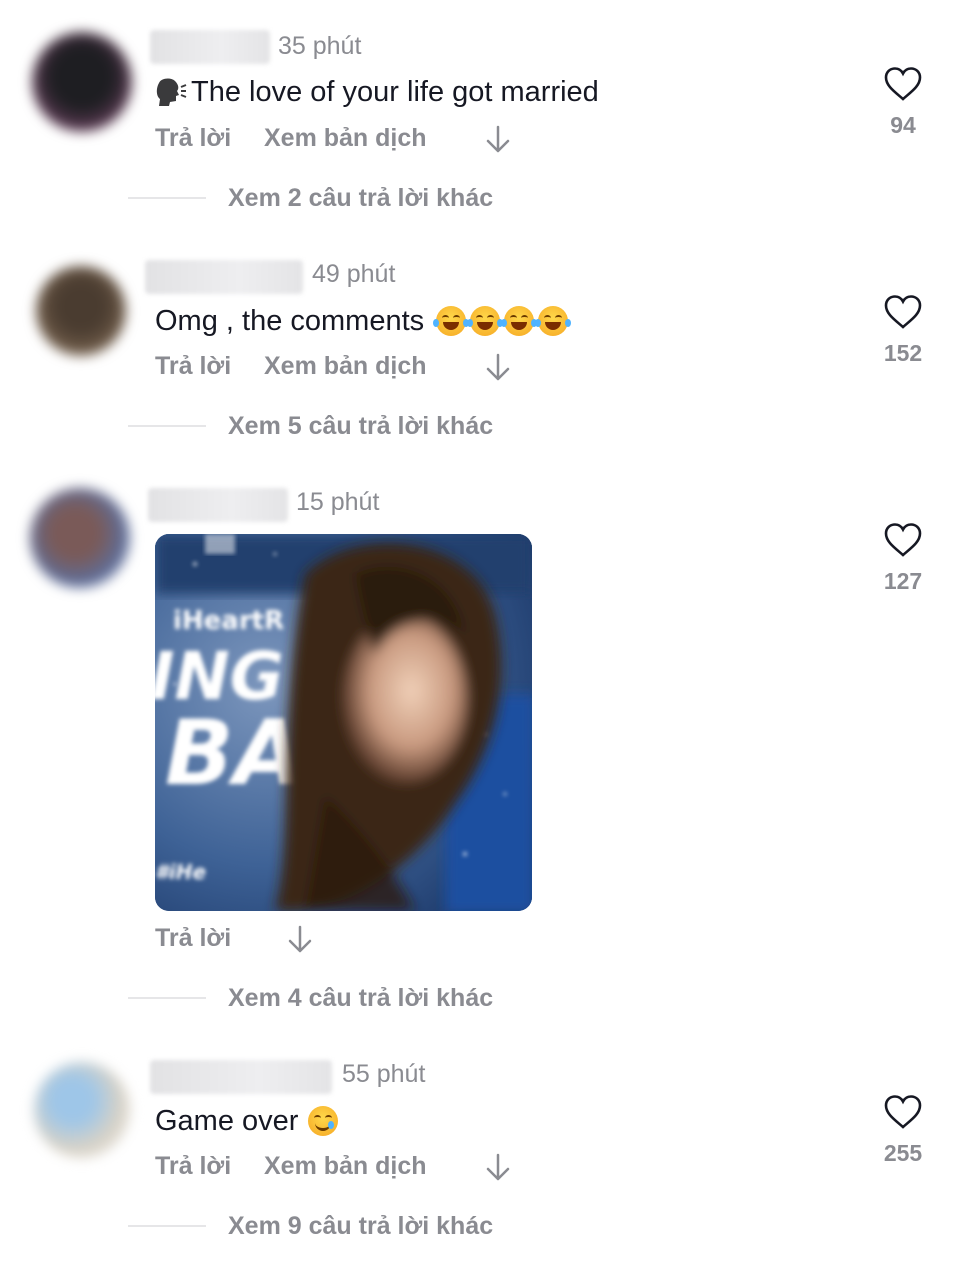  I want to click on gif-image: iHeartR ING BA #iHe, so click(343, 722).